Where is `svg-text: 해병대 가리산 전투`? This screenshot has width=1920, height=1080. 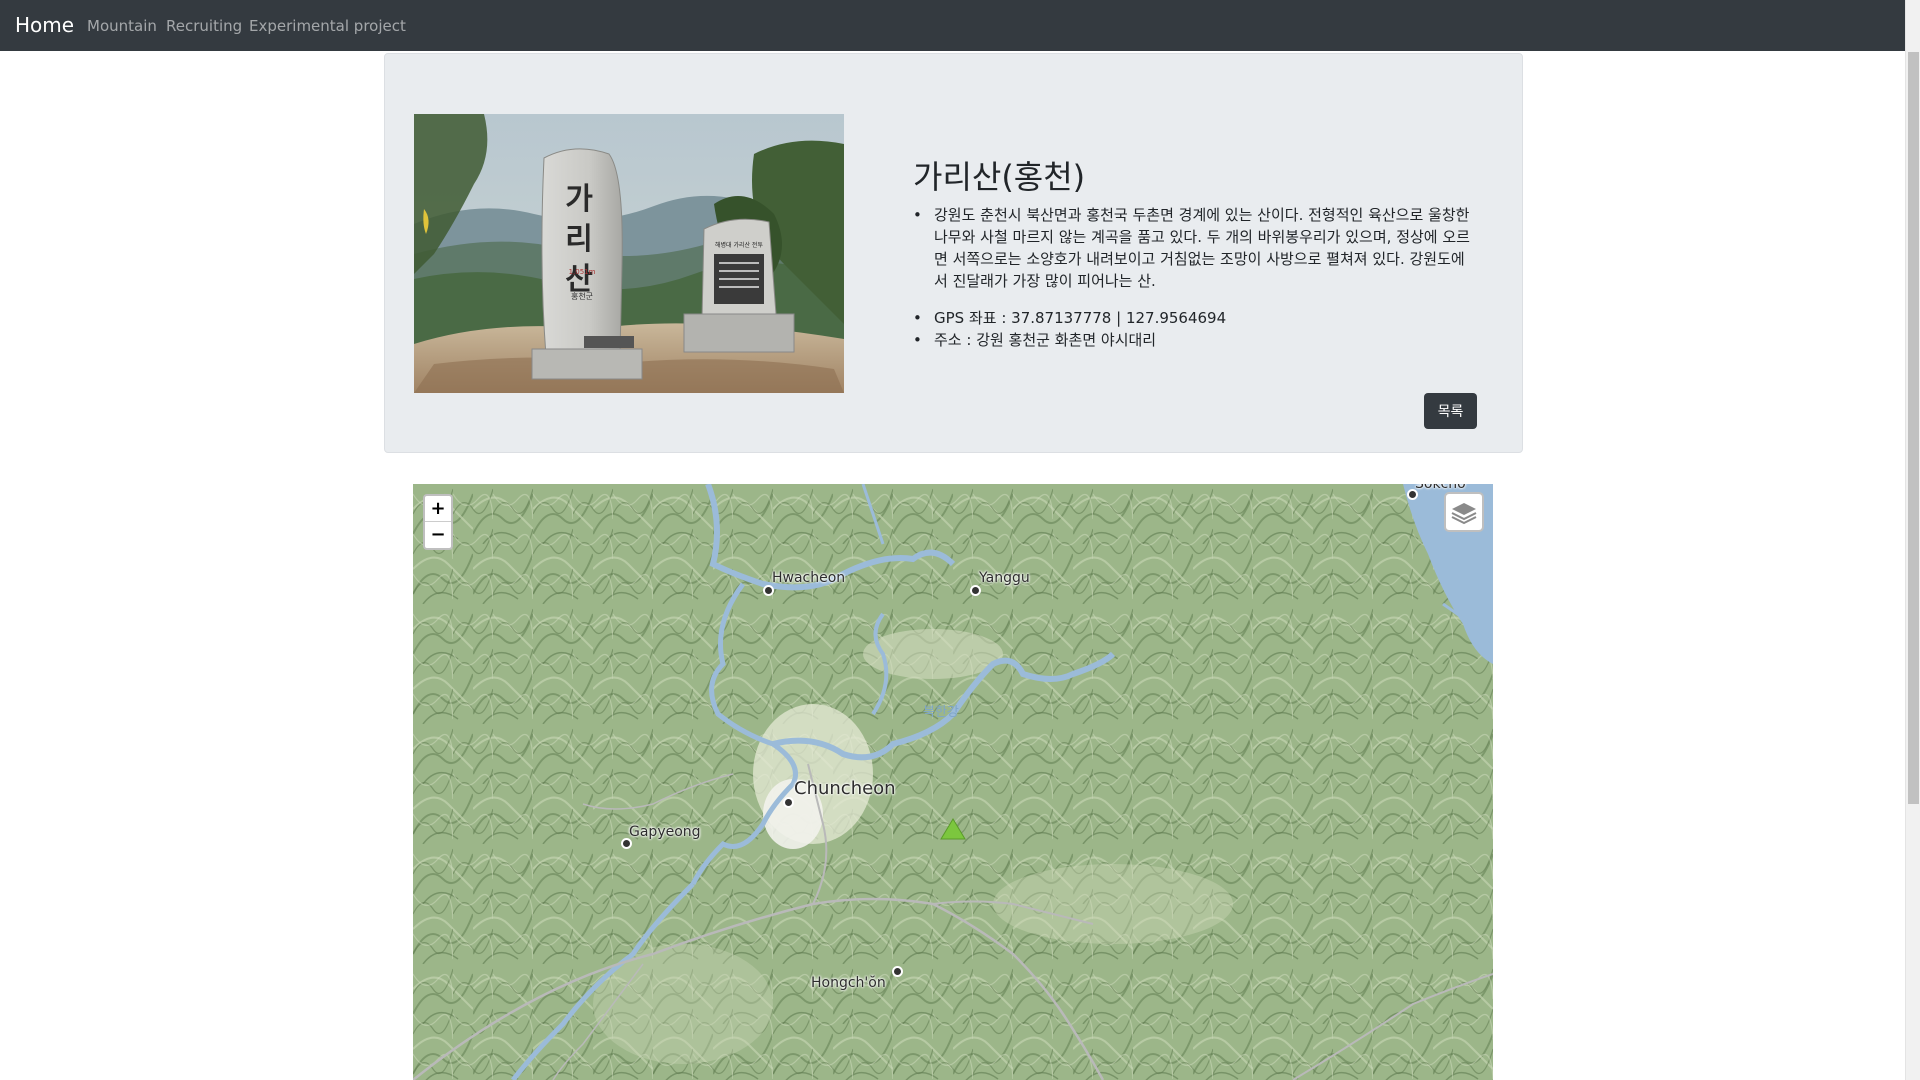 svg-text: 해병대 가리산 전투 is located at coordinates (739, 245).